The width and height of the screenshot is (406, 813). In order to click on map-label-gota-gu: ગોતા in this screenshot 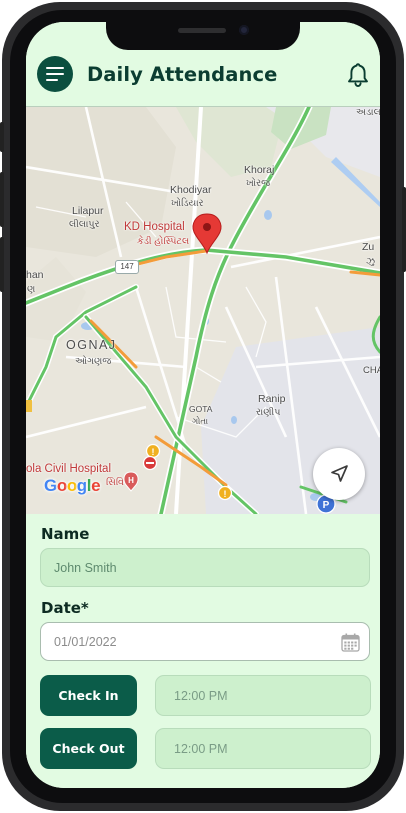, I will do `click(200, 421)`.